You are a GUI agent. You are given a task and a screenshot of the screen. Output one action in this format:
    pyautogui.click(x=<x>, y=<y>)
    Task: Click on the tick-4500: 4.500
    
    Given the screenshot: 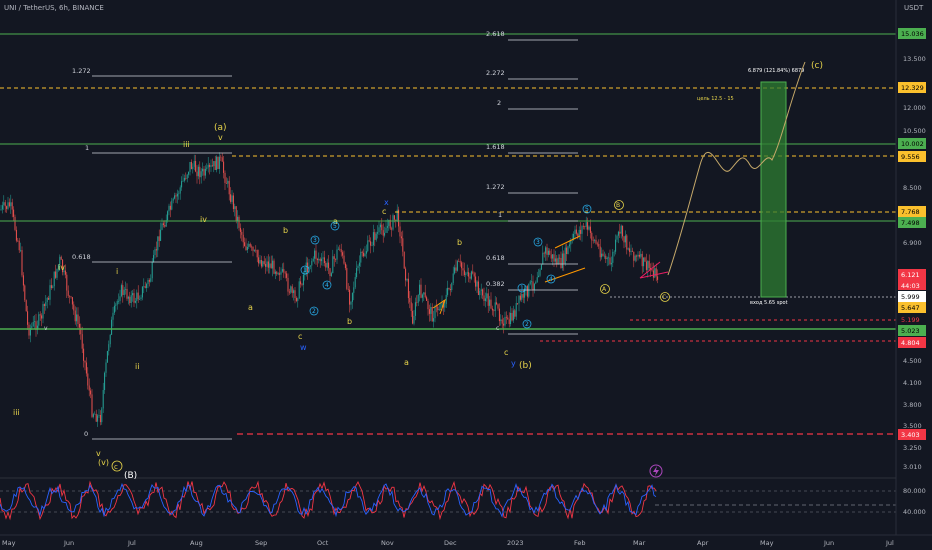 What is the action you would take?
    pyautogui.click(x=912, y=361)
    